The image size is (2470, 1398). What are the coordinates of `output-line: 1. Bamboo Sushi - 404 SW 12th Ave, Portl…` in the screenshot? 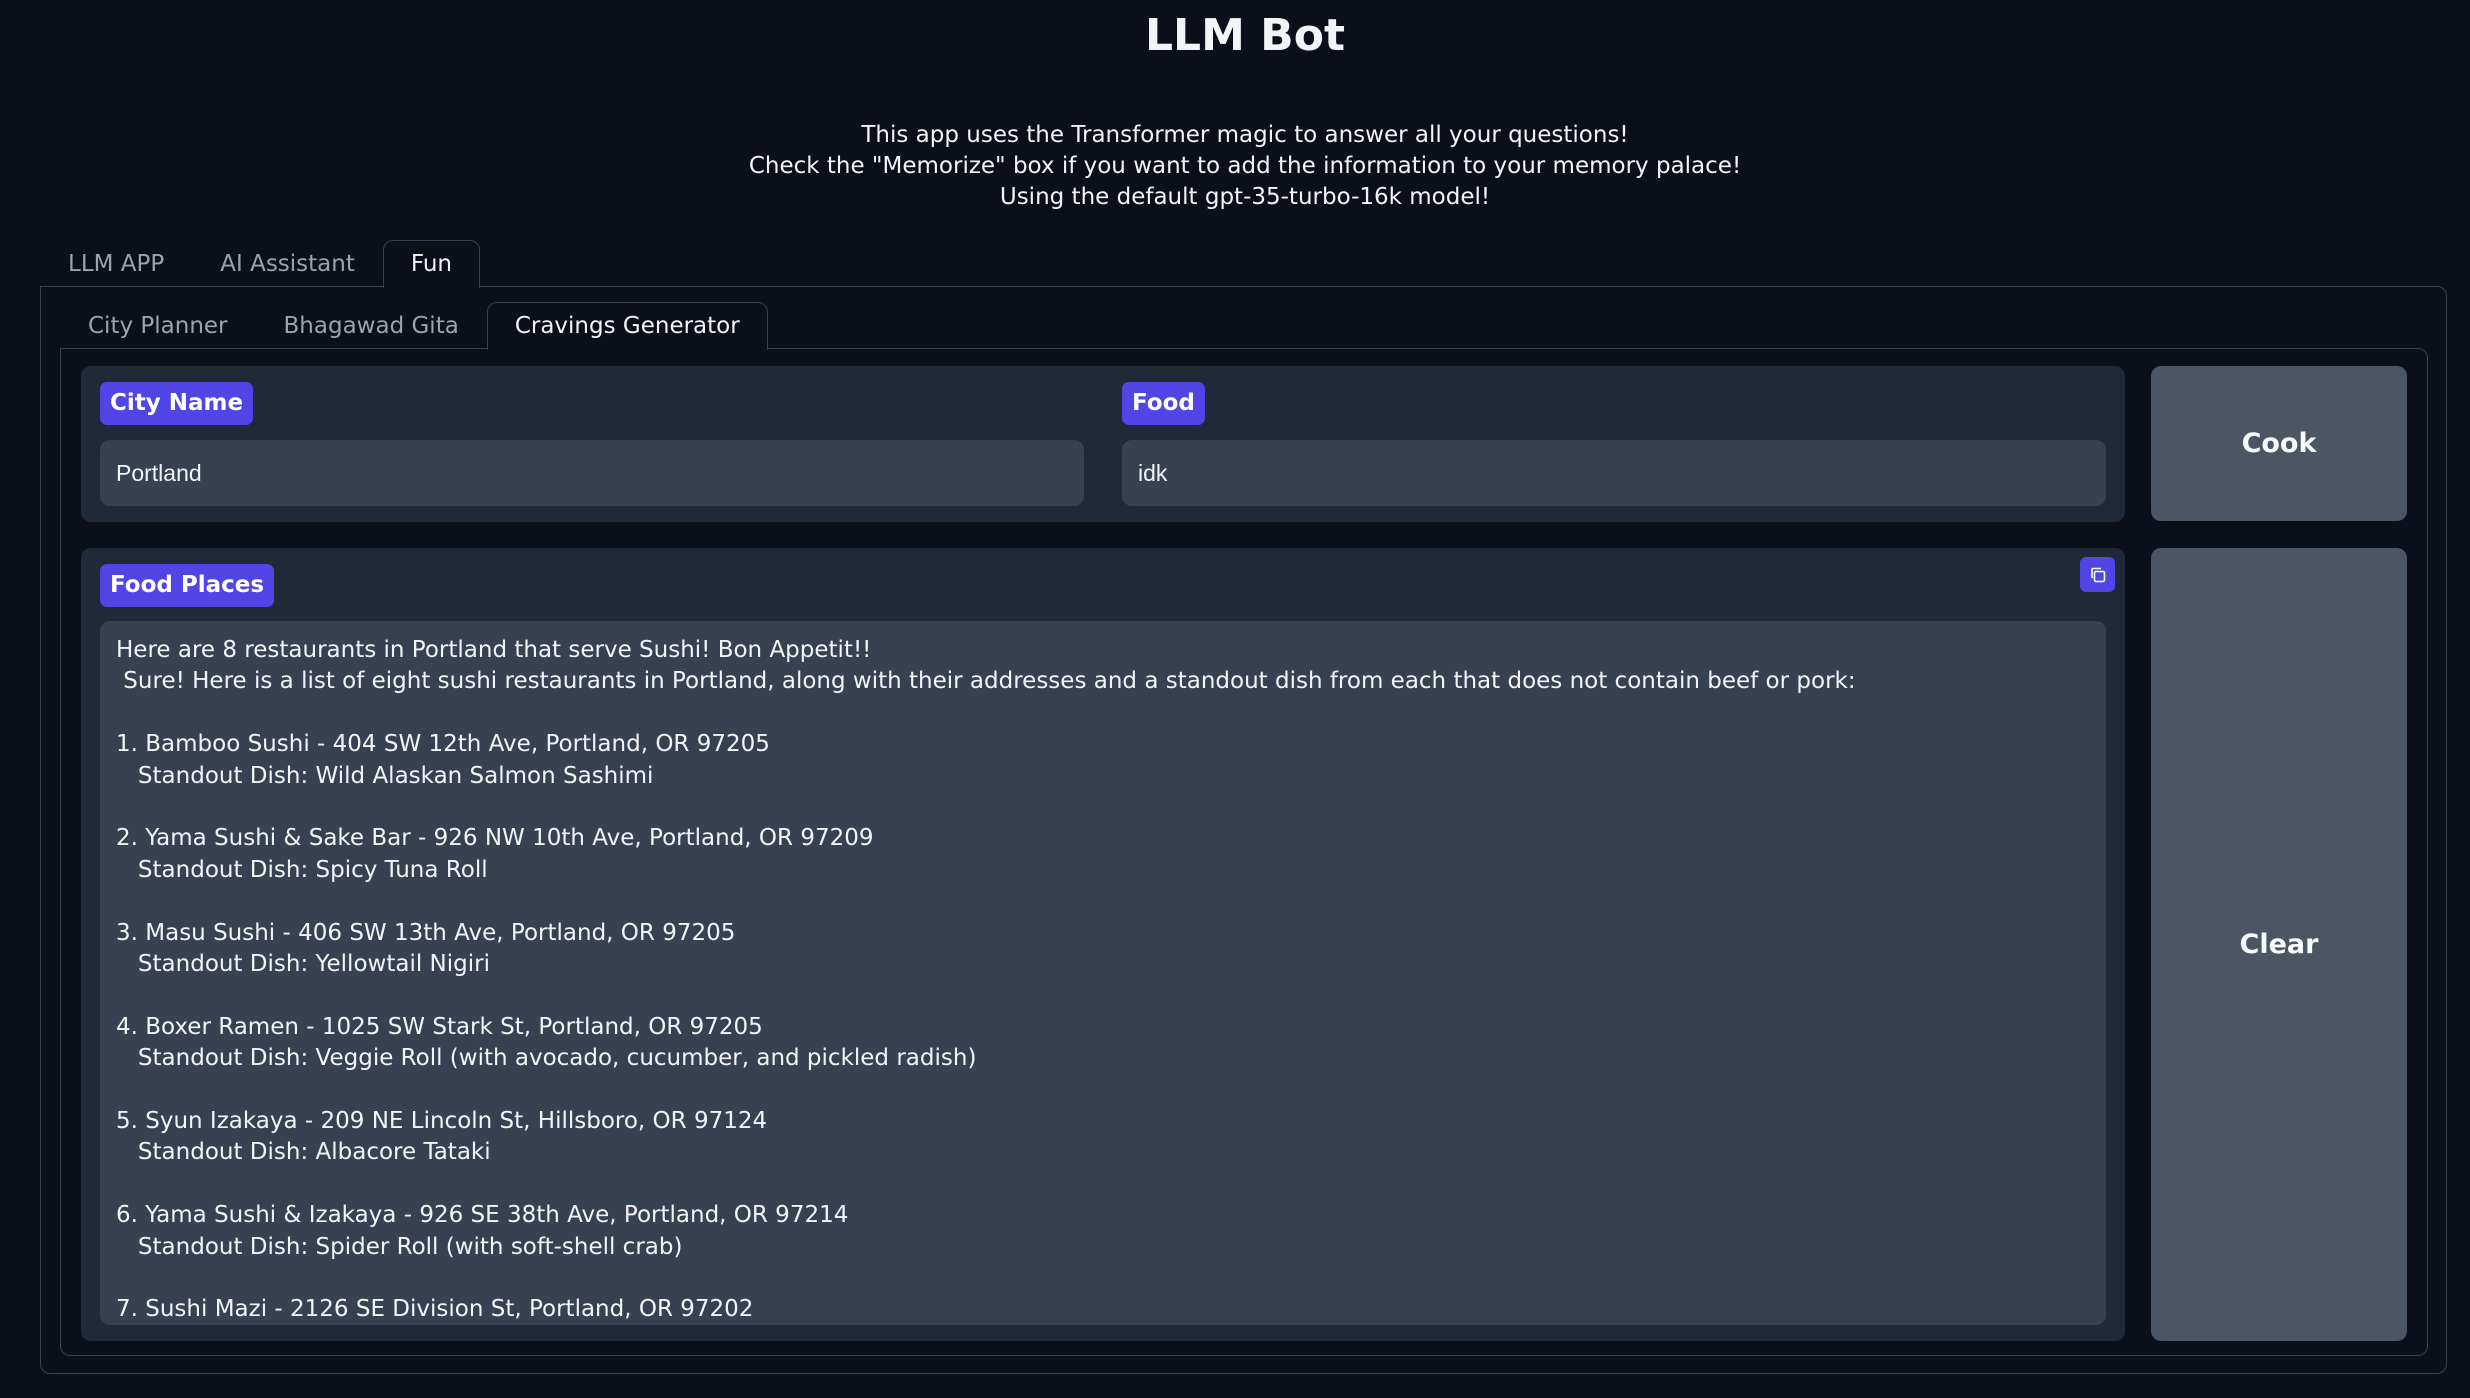 It's located at (443, 744).